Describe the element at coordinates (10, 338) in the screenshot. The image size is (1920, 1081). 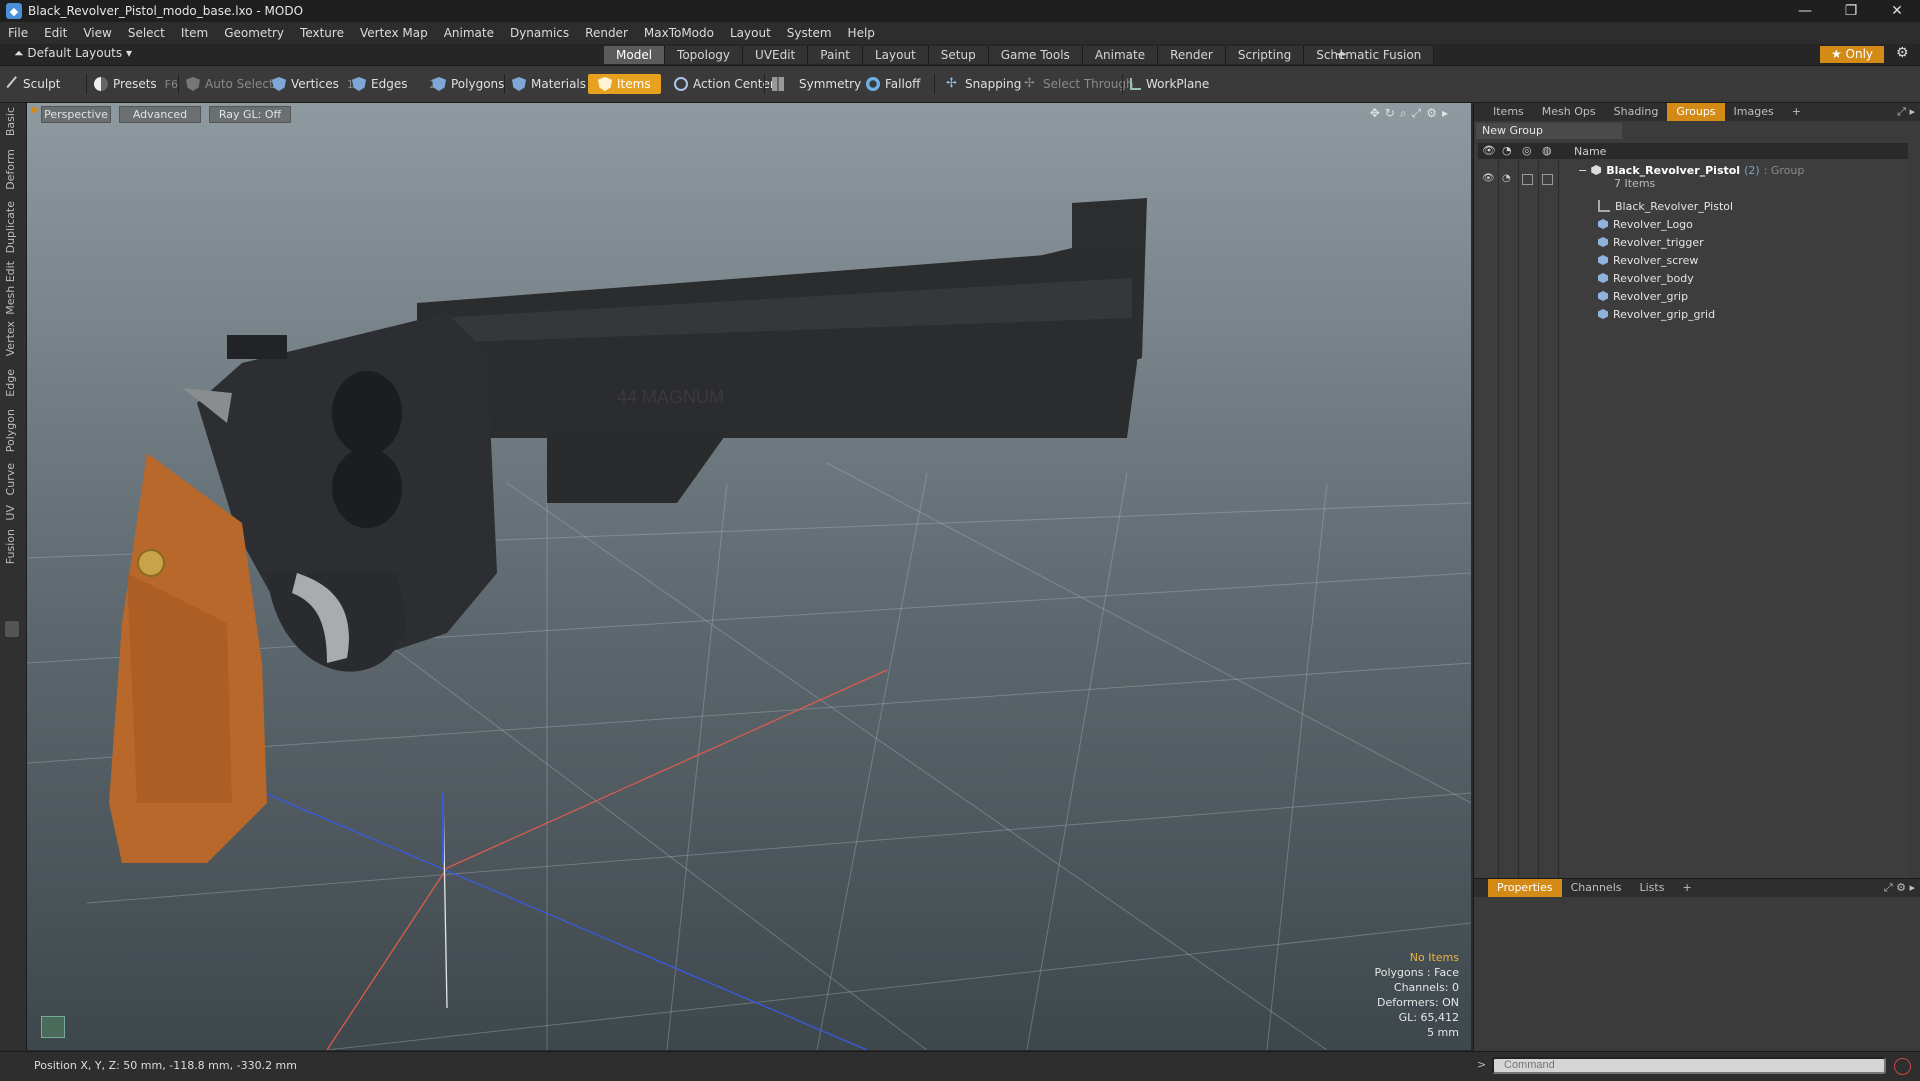
I see `left-tab-vertex: Vertex` at that location.